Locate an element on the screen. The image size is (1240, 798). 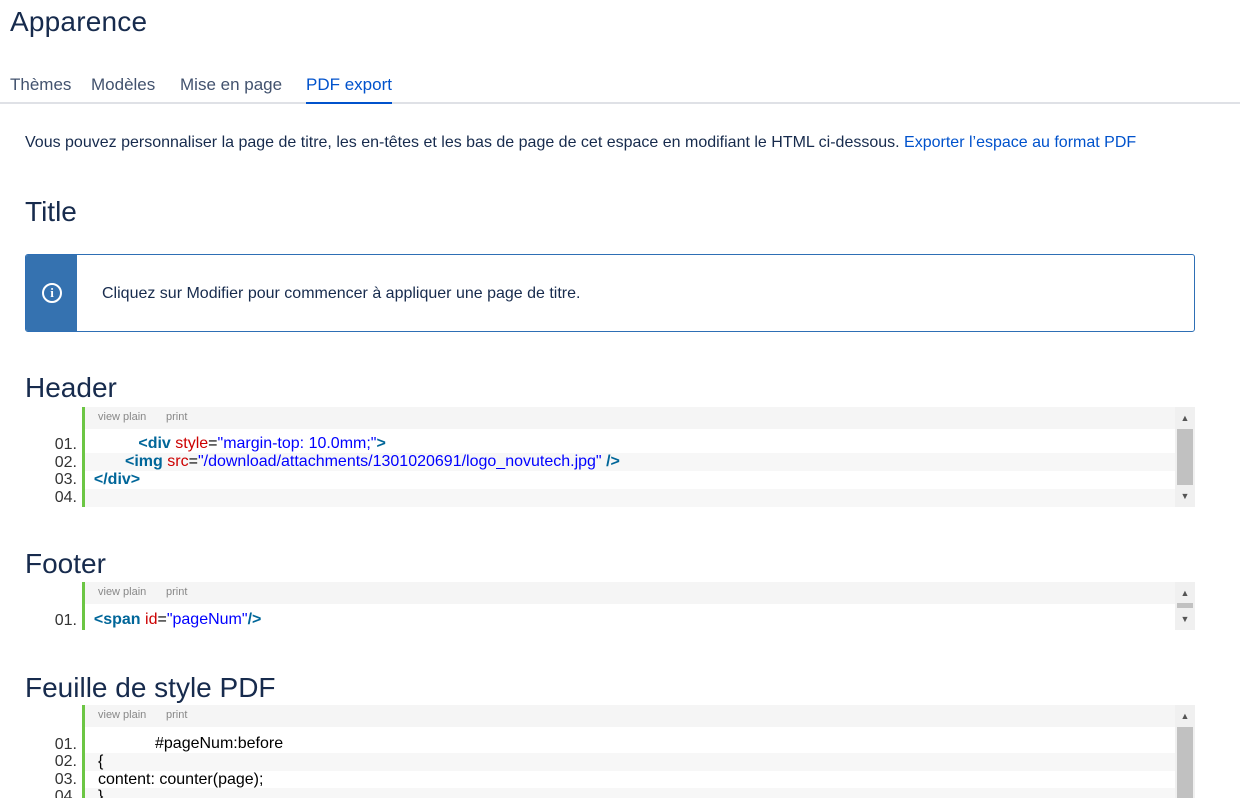
section-stylesheet-heading: Feuille de style PDF is located at coordinates (150, 687).